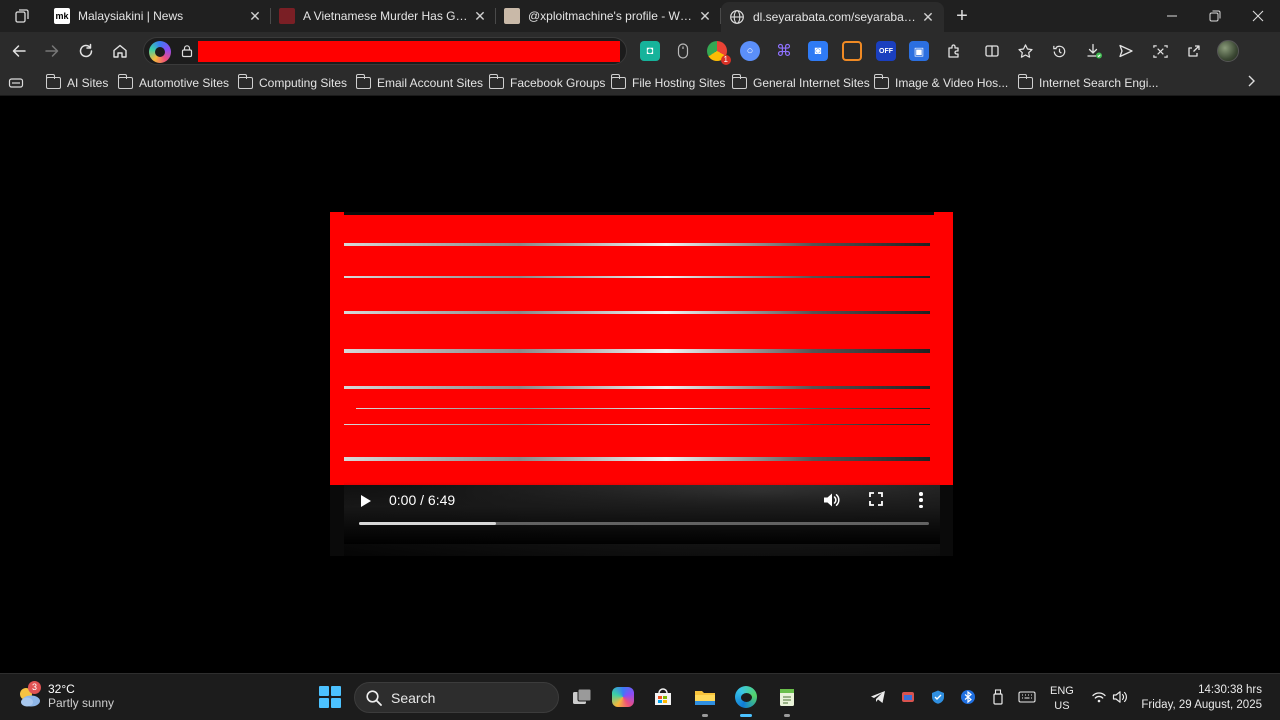 Image resolution: width=1280 pixels, height=720 pixels. I want to click on forward-arrow-icon, so click(52, 51).